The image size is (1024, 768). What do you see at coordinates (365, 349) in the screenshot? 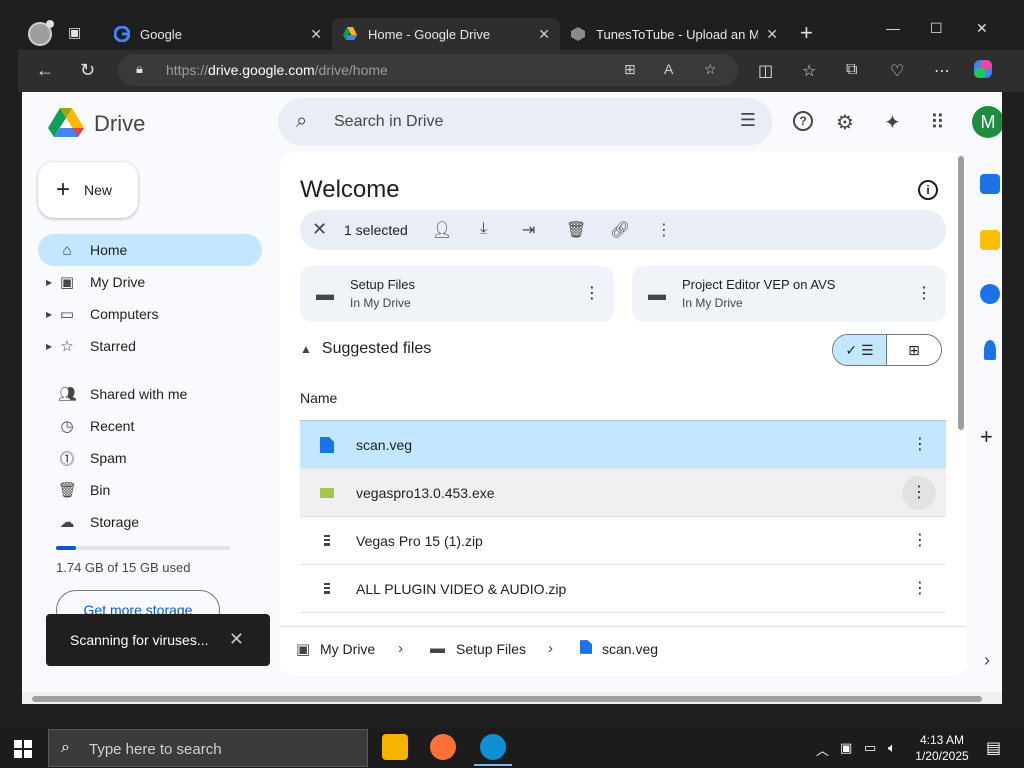
I see `suggested-files-header: ▲ Suggested files` at bounding box center [365, 349].